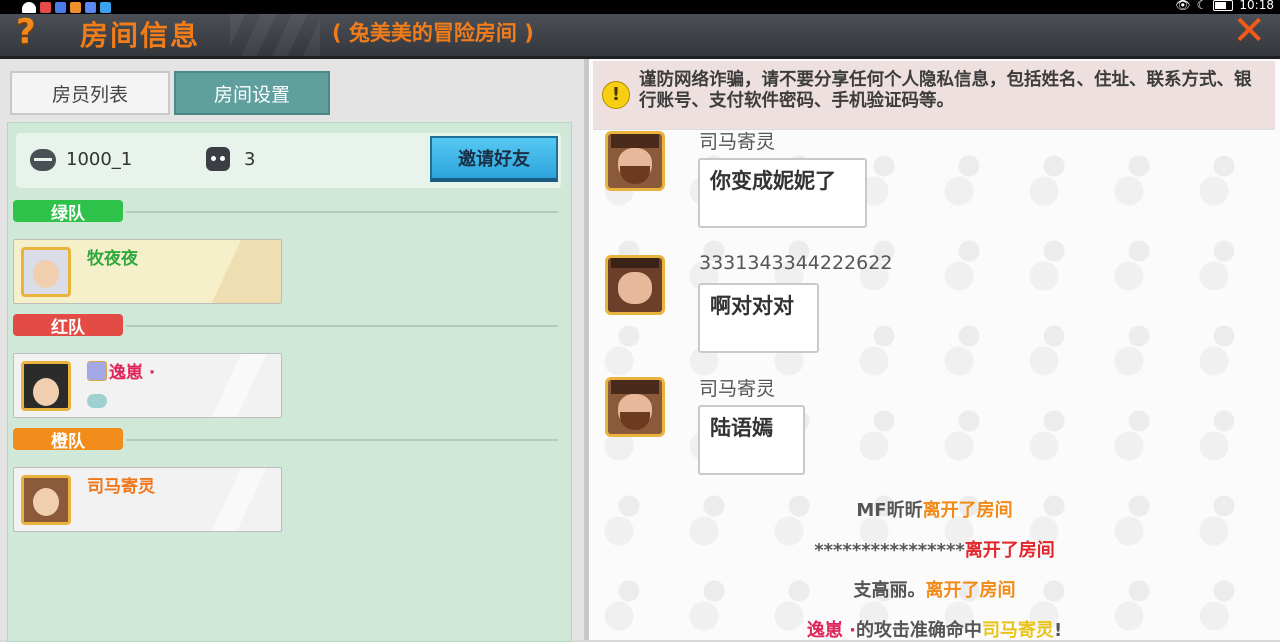 The image size is (1280, 642). I want to click on tab-member-list: 房员列表, so click(90, 93).